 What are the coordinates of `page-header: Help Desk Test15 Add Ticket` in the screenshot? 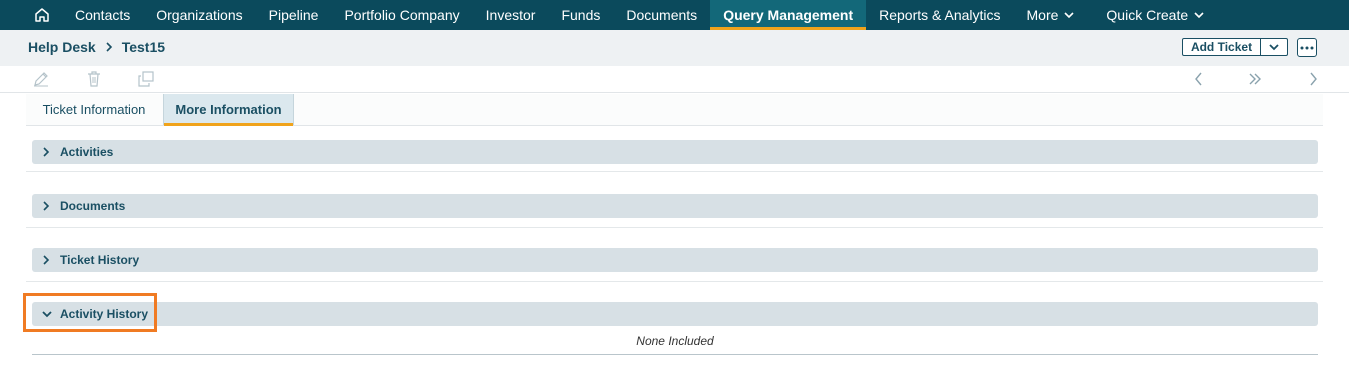 It's located at (674, 48).